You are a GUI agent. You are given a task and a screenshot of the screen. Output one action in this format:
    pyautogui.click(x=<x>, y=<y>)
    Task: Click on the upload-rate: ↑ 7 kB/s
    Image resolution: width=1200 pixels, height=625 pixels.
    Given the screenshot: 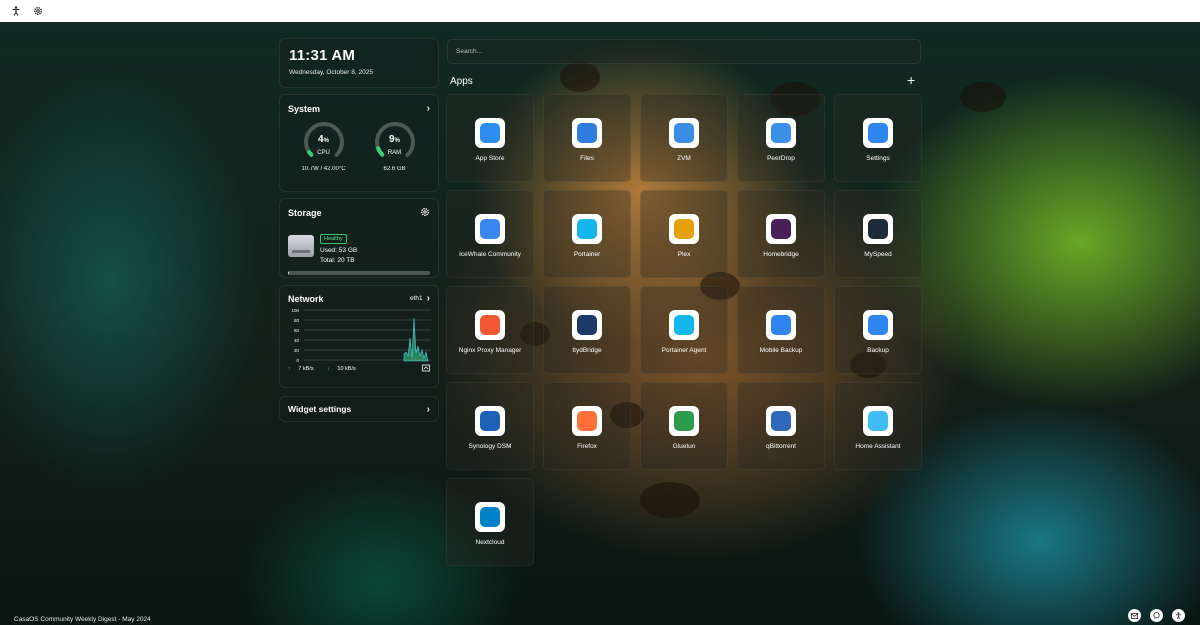 What is the action you would take?
    pyautogui.click(x=301, y=369)
    